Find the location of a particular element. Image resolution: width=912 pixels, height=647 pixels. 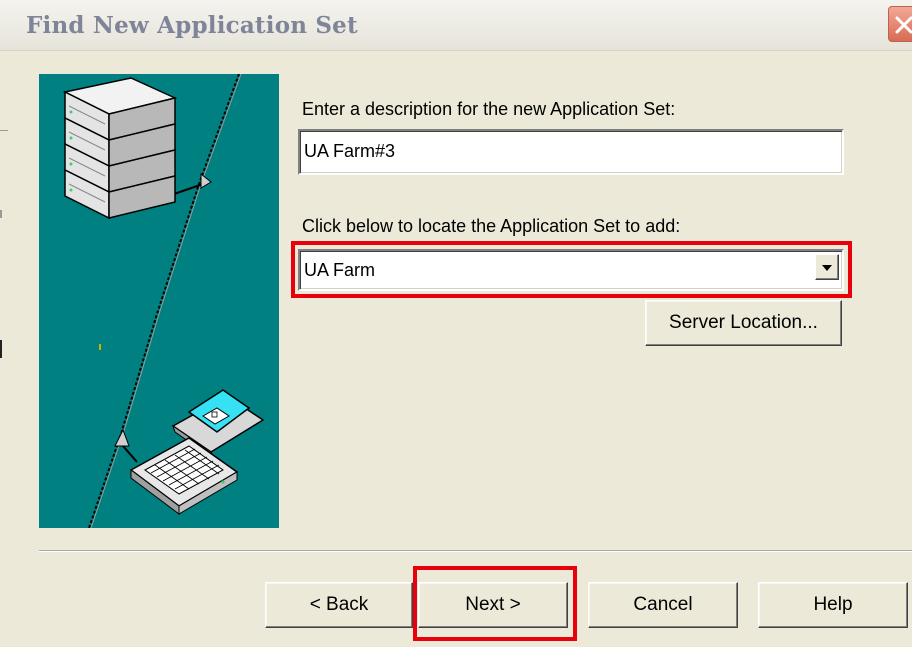

combobox-dropdown-button is located at coordinates (827, 267).